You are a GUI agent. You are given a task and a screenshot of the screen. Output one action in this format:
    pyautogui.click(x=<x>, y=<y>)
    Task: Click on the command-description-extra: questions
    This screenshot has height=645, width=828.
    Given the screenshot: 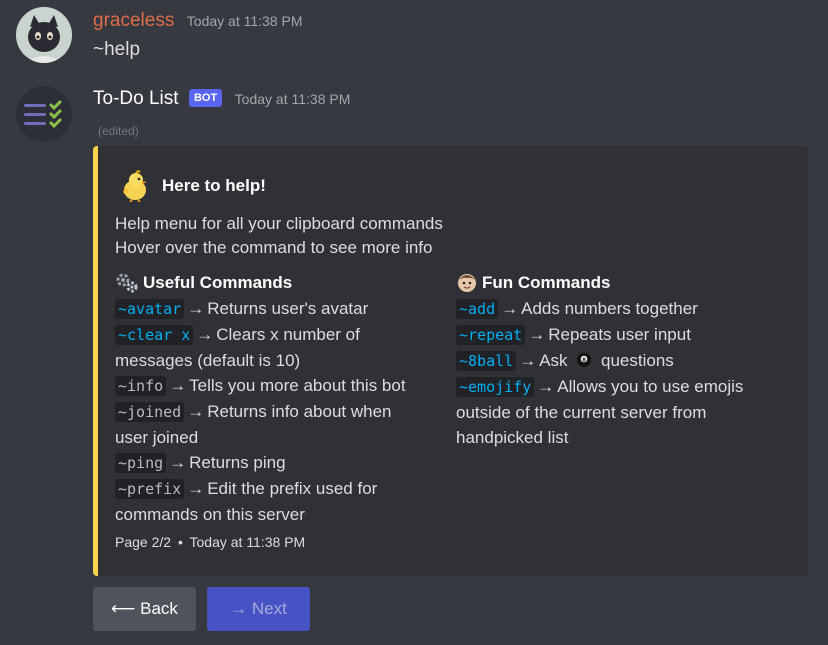 What is the action you would take?
    pyautogui.click(x=637, y=360)
    